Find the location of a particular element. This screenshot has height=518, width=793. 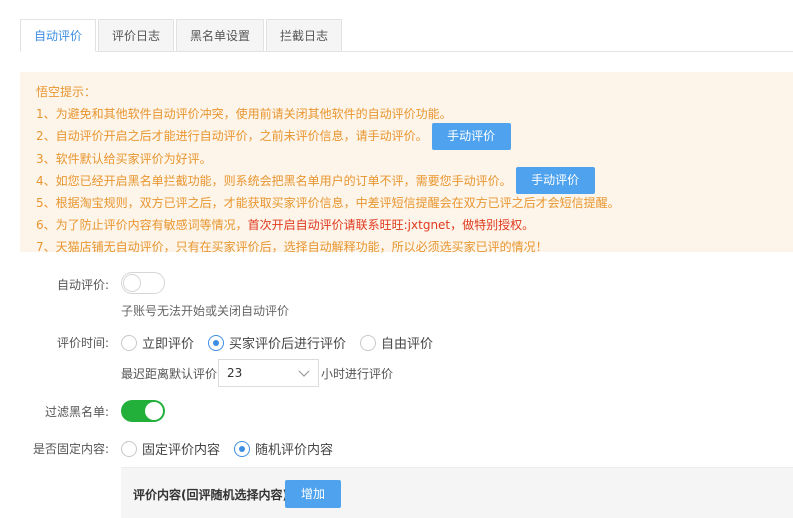

radio-label: 立即评价 is located at coordinates (168, 344).